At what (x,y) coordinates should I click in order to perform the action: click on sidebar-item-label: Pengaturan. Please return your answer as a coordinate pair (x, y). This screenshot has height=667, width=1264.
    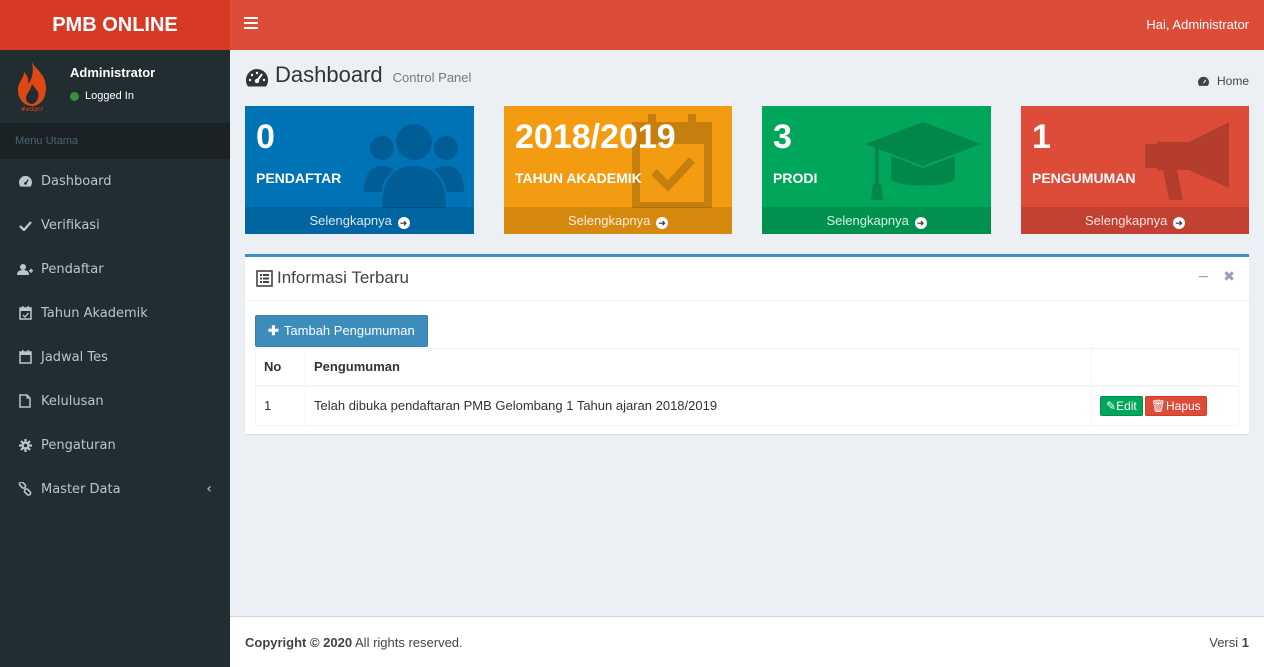
    Looking at the image, I should click on (78, 445).